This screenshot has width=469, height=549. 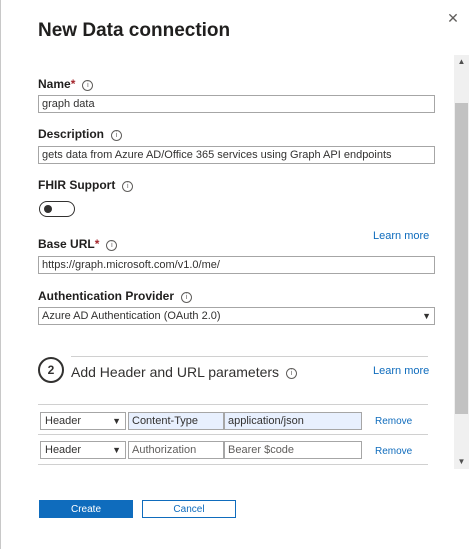 I want to click on auth-provider-label: Authentication Provider i, so click(x=115, y=296).